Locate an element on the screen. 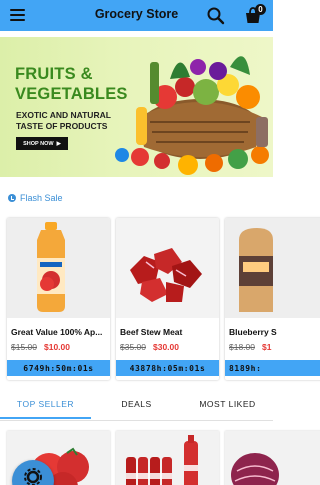 The height and width of the screenshot is (485, 320). settings-fab is located at coordinates (33, 472).